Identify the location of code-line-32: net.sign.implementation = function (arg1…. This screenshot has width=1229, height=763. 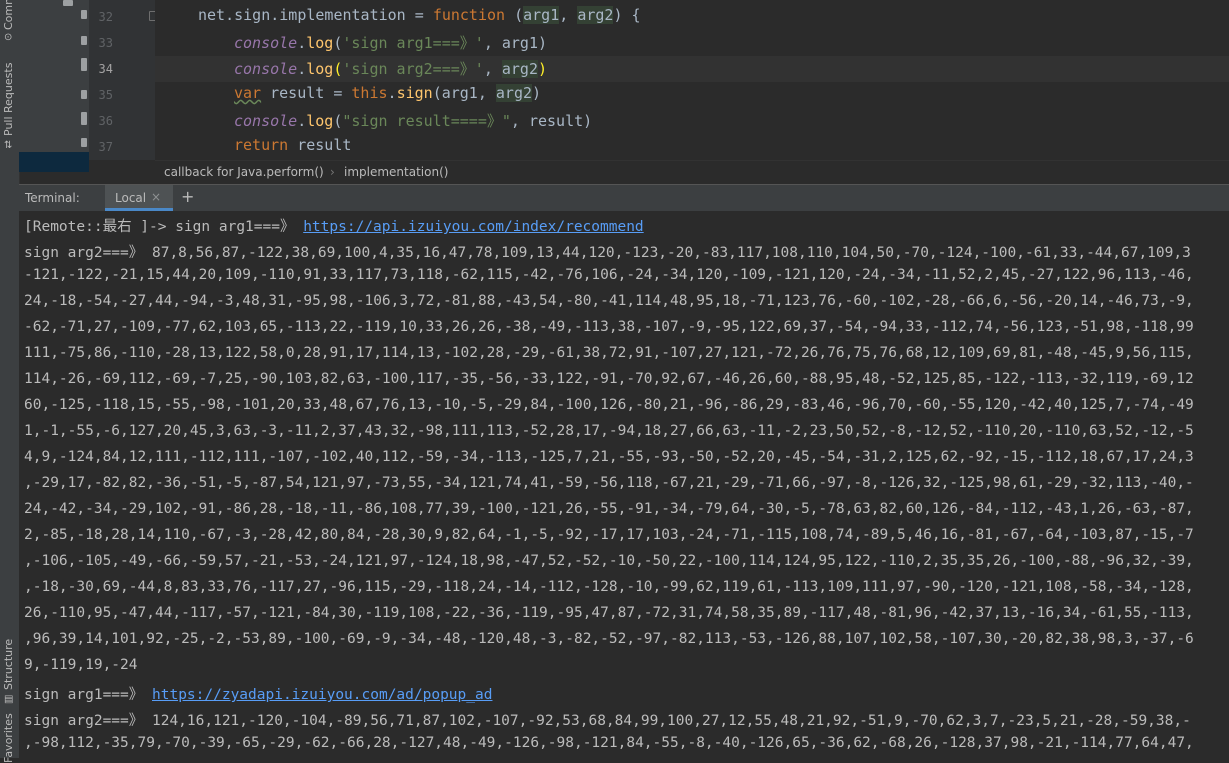
(419, 15).